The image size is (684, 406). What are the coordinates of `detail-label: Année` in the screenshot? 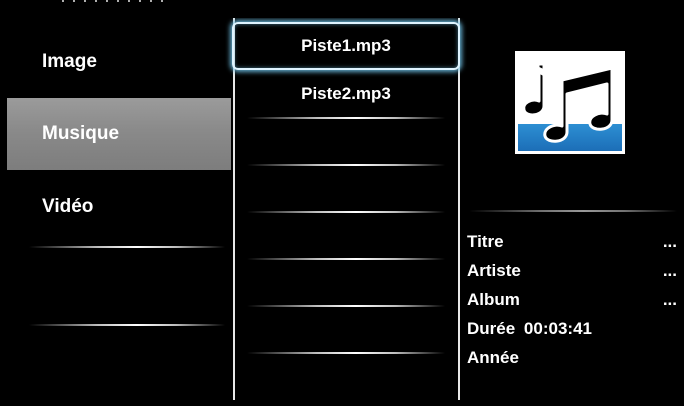 It's located at (493, 357).